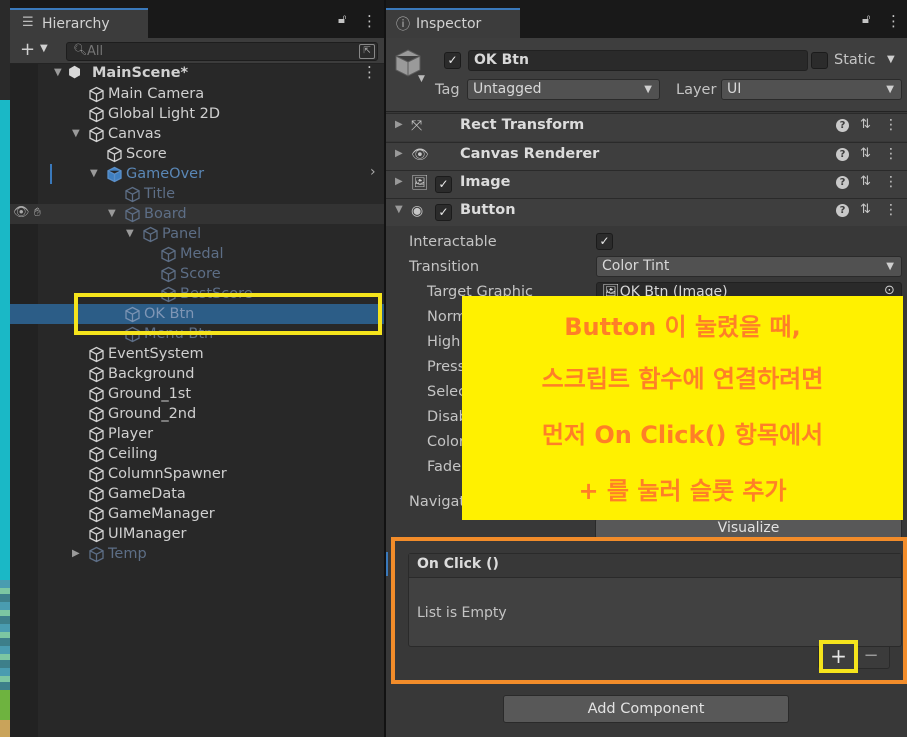 The width and height of the screenshot is (907, 737). I want to click on component-canvas-renderer: ▶ 👁︎ Canvas Renderer ? ⇅ ⋮, so click(646, 156).